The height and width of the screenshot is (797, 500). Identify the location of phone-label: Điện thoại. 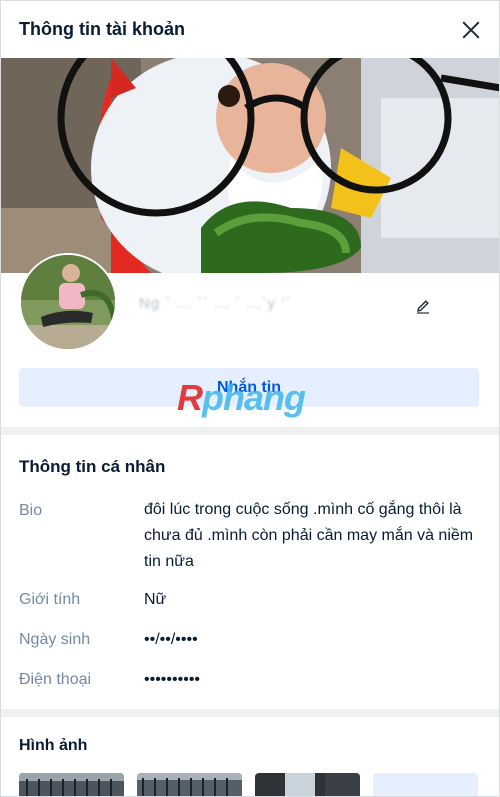
(55, 679).